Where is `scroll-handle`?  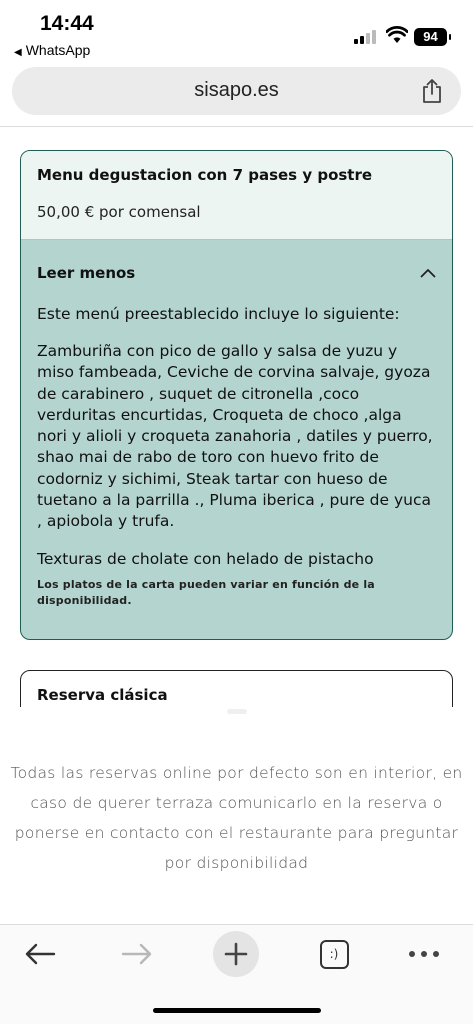 scroll-handle is located at coordinates (237, 711).